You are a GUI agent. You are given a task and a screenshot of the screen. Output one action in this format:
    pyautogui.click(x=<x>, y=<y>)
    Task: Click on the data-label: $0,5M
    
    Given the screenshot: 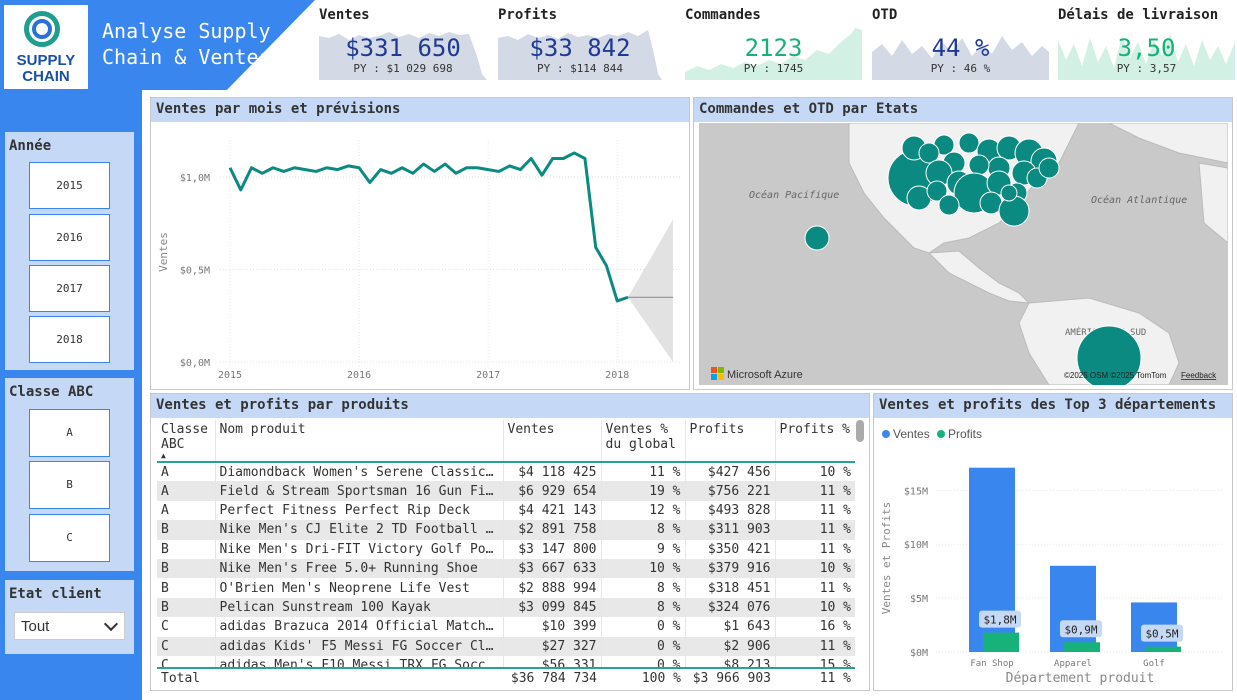 What is the action you would take?
    pyautogui.click(x=1161, y=634)
    